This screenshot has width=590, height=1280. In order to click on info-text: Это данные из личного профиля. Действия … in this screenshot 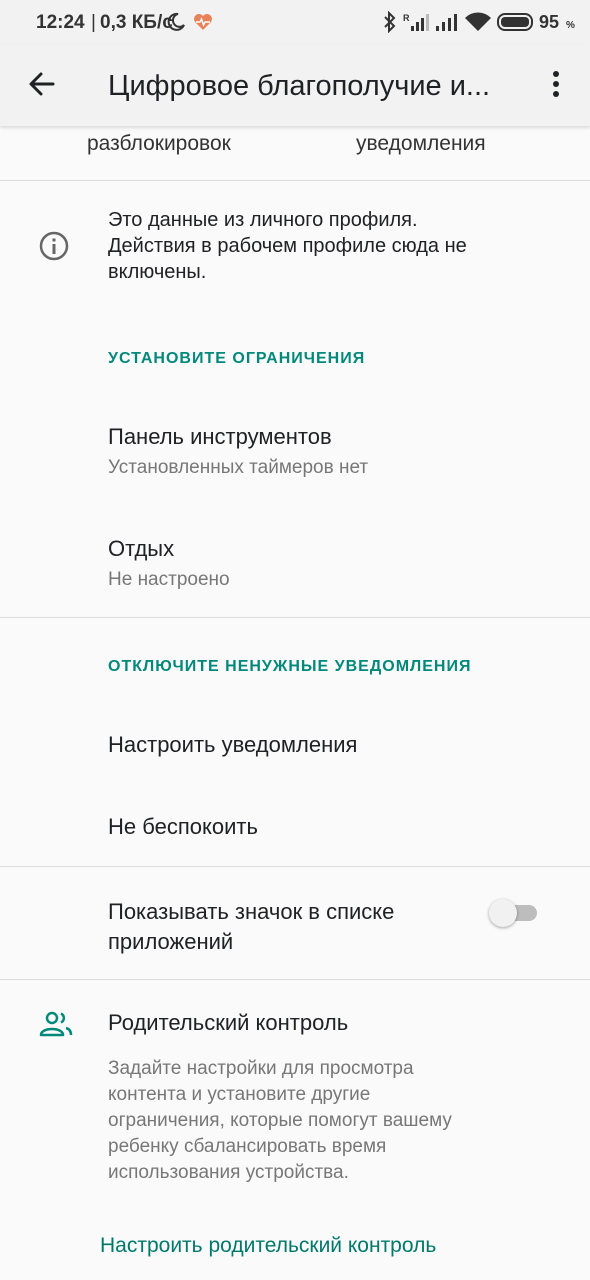, I will do `click(287, 246)`.